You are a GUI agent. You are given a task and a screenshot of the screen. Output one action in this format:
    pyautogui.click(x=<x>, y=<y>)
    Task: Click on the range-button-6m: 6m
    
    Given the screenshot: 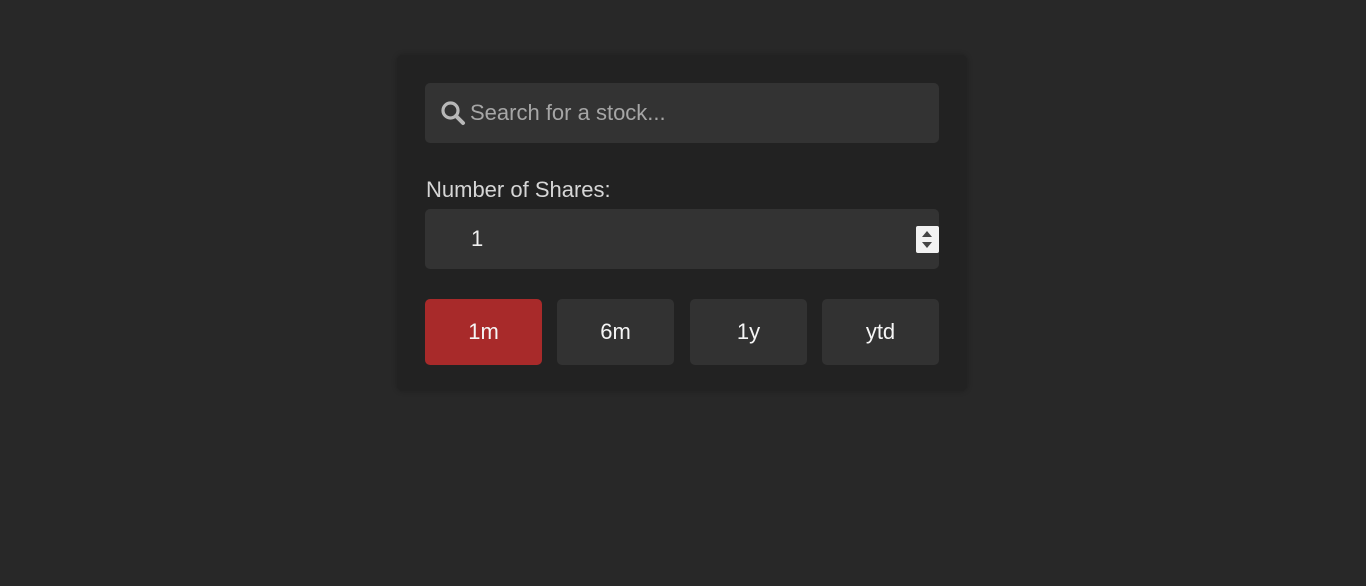 What is the action you would take?
    pyautogui.click(x=615, y=332)
    